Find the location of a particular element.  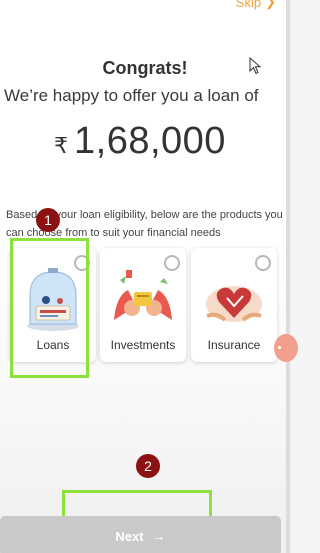

arrow-right-icon: → is located at coordinates (158, 536).